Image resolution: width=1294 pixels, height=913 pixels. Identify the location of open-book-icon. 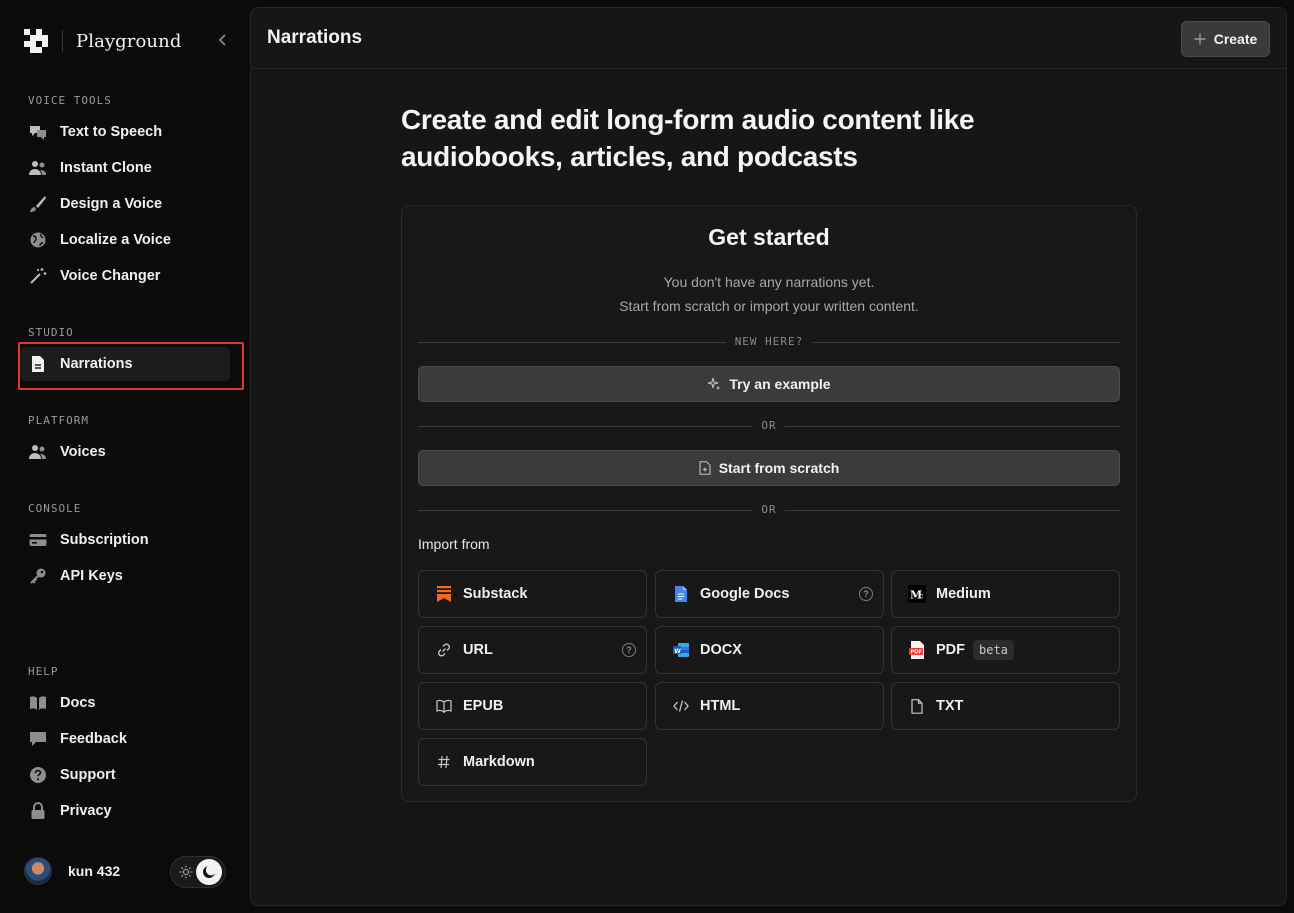
(444, 706).